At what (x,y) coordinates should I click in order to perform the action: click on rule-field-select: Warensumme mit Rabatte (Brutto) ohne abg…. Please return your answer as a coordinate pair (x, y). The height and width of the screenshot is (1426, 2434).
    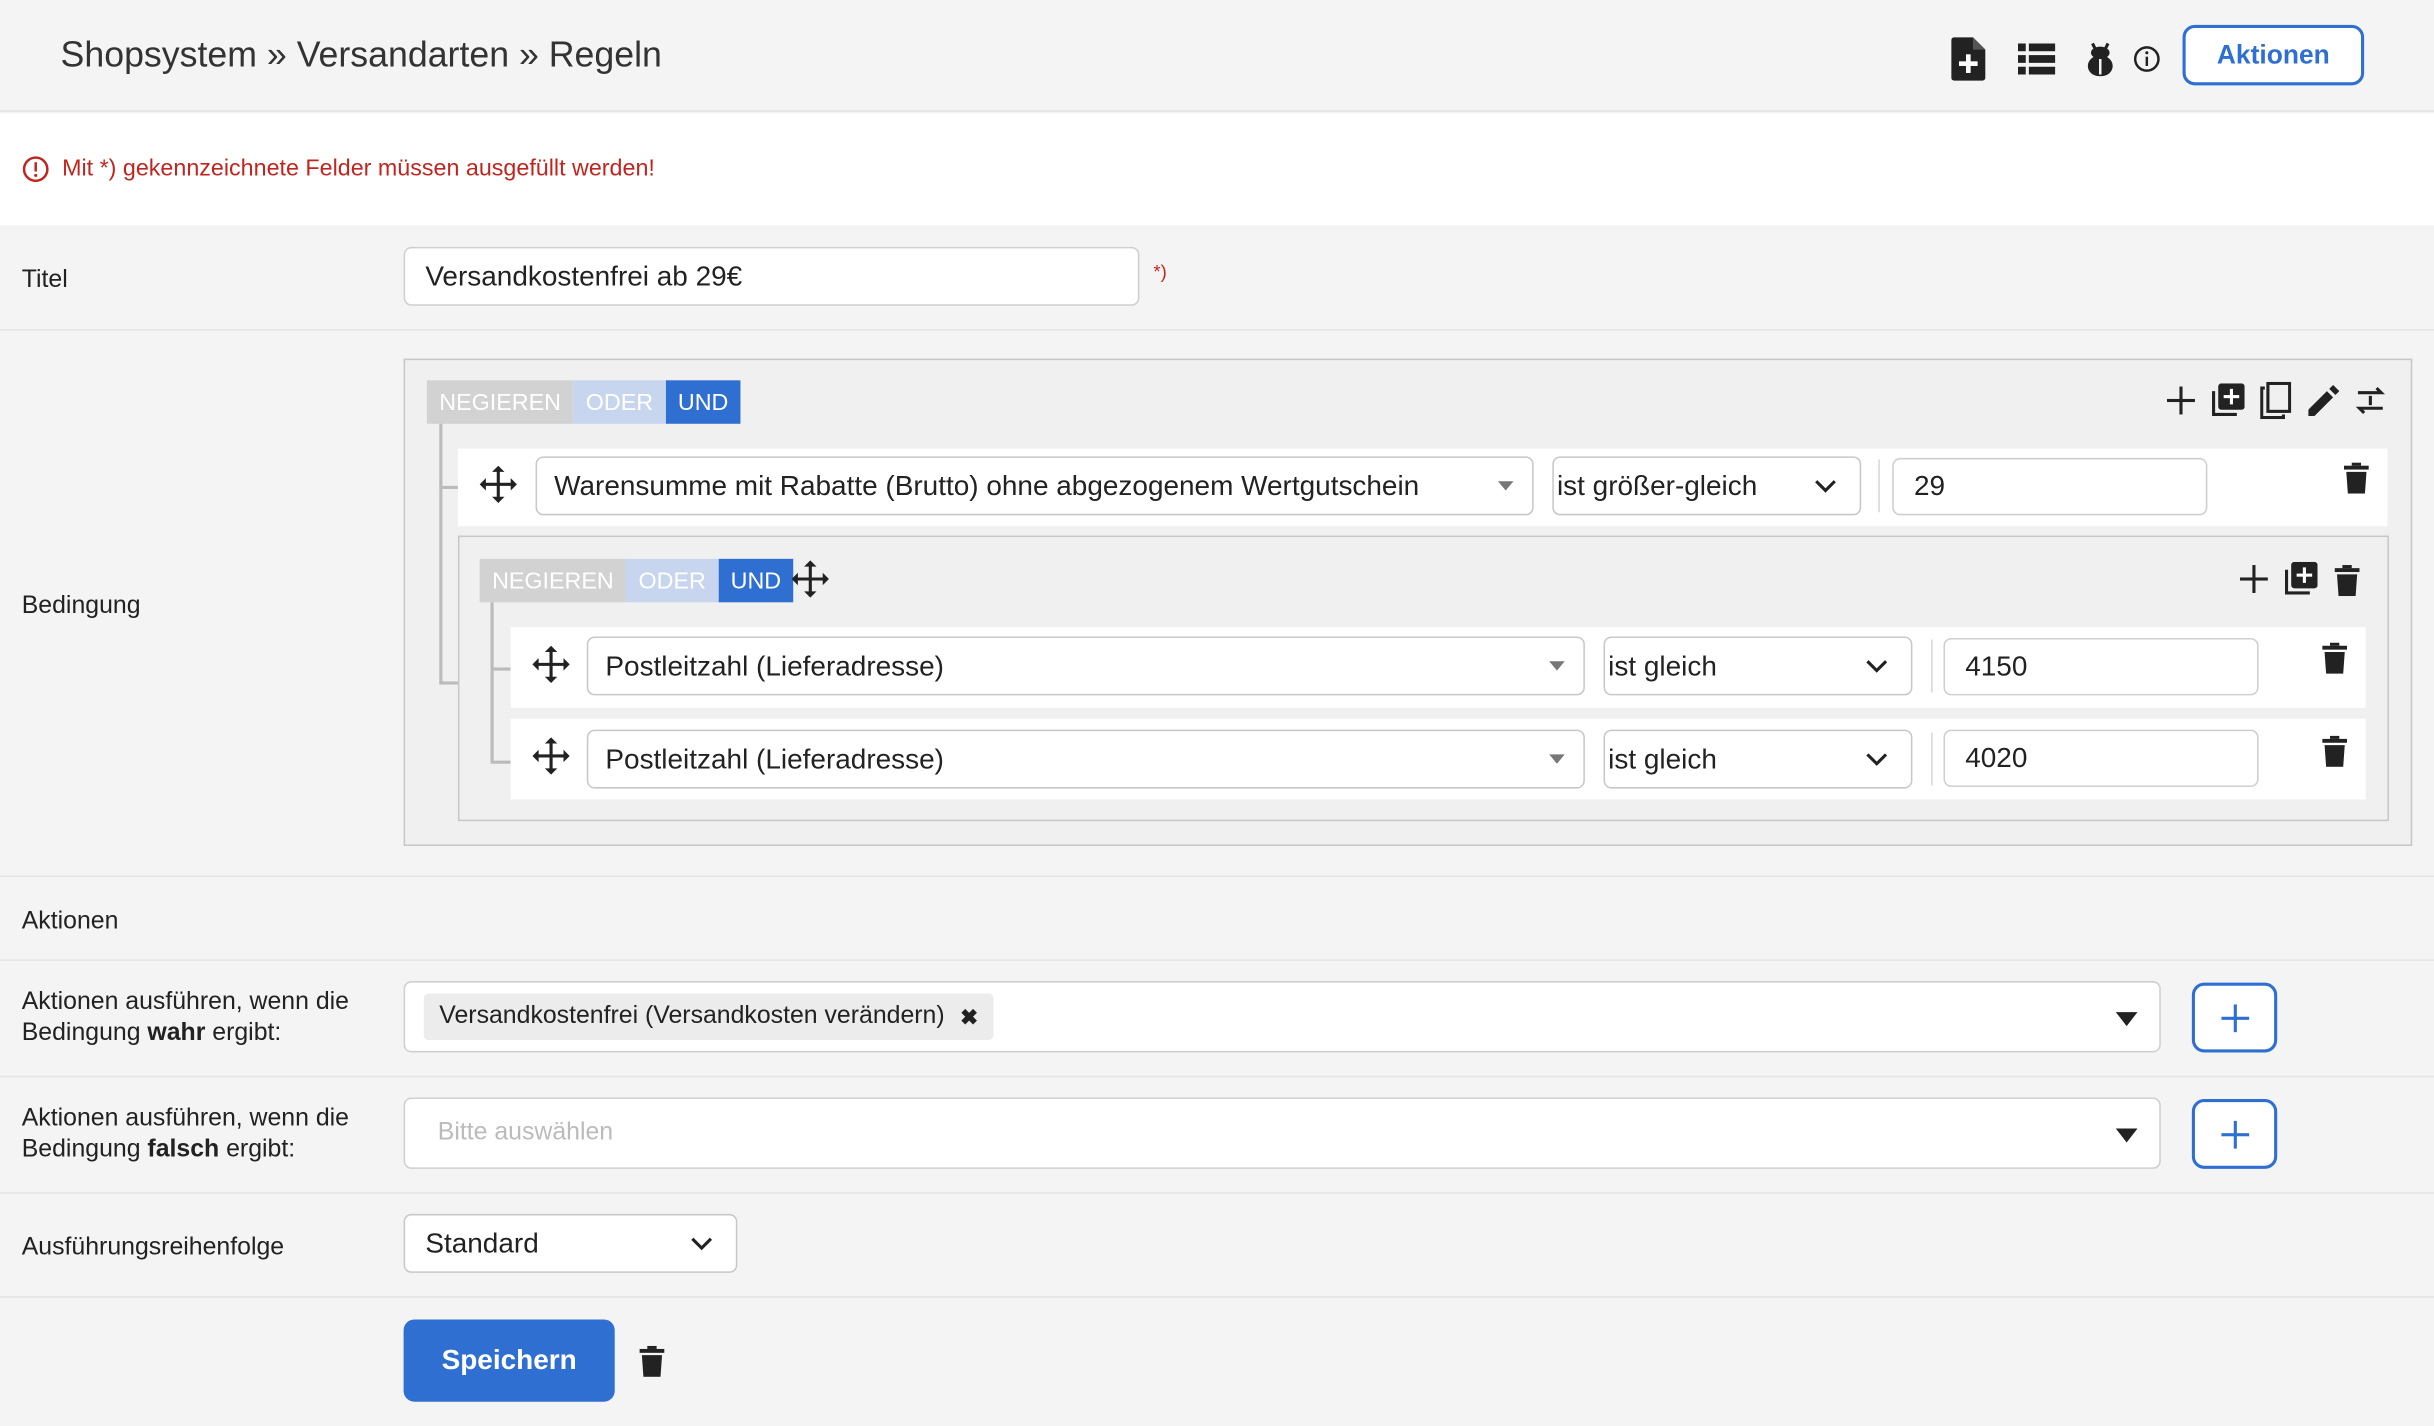
    Looking at the image, I should click on (1034, 486).